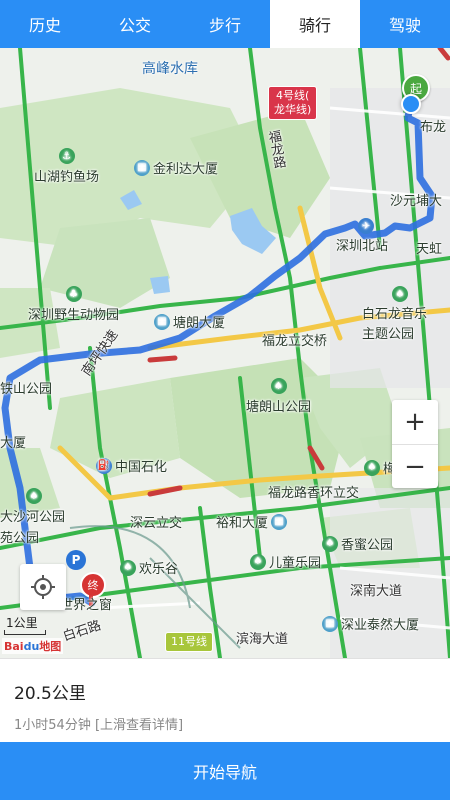  I want to click on baidu-map-logo: Baidu地图, so click(33, 646).